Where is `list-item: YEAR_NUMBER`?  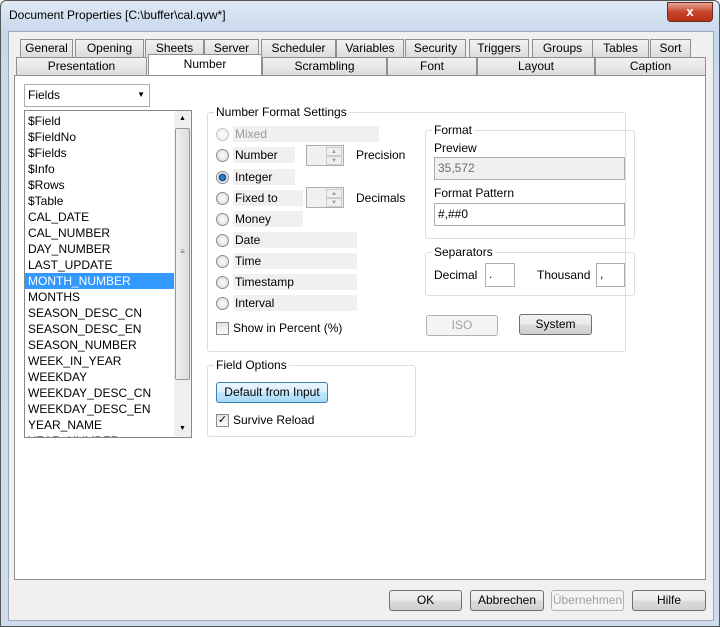 list-item: YEAR_NUMBER is located at coordinates (99, 435).